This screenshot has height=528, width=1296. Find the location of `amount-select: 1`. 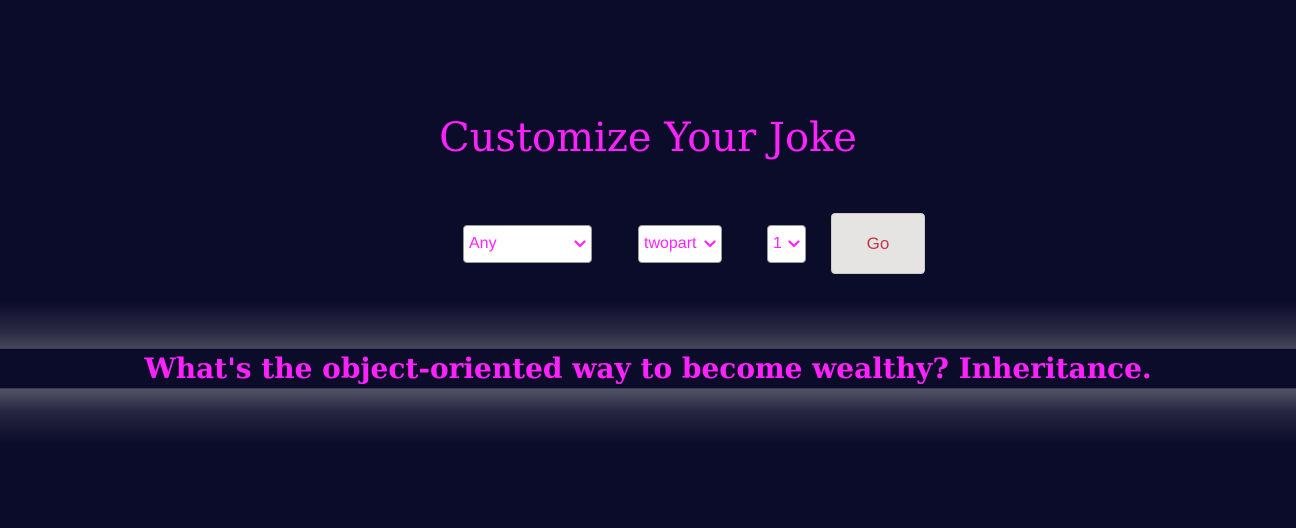

amount-select: 1 is located at coordinates (786, 244).